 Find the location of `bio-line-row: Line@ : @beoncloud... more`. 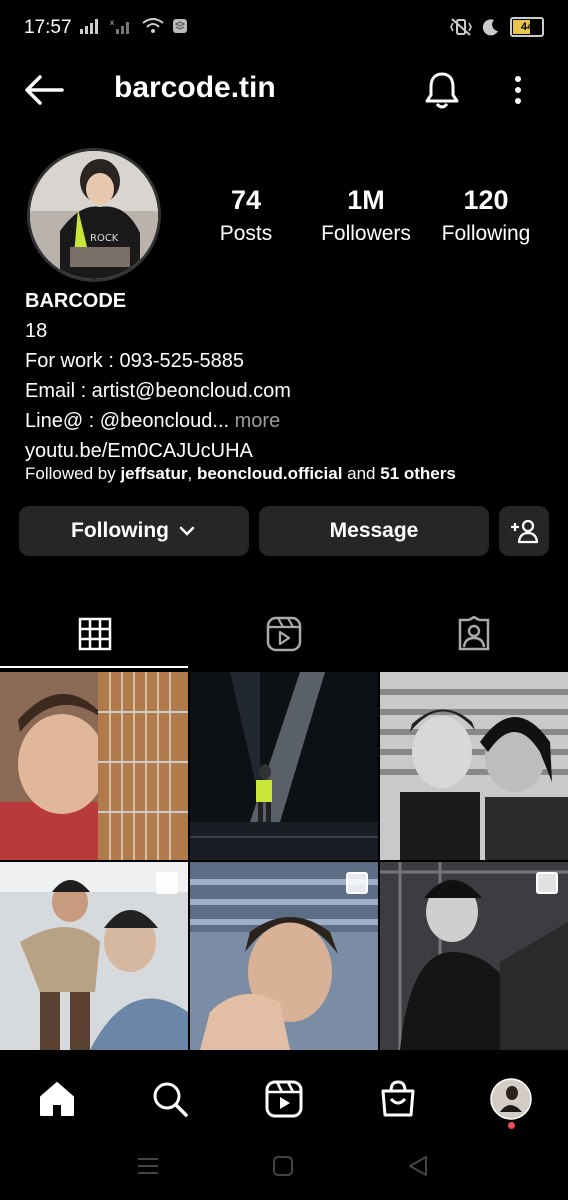

bio-line-row: Line@ : @beoncloud... more is located at coordinates (290, 421).